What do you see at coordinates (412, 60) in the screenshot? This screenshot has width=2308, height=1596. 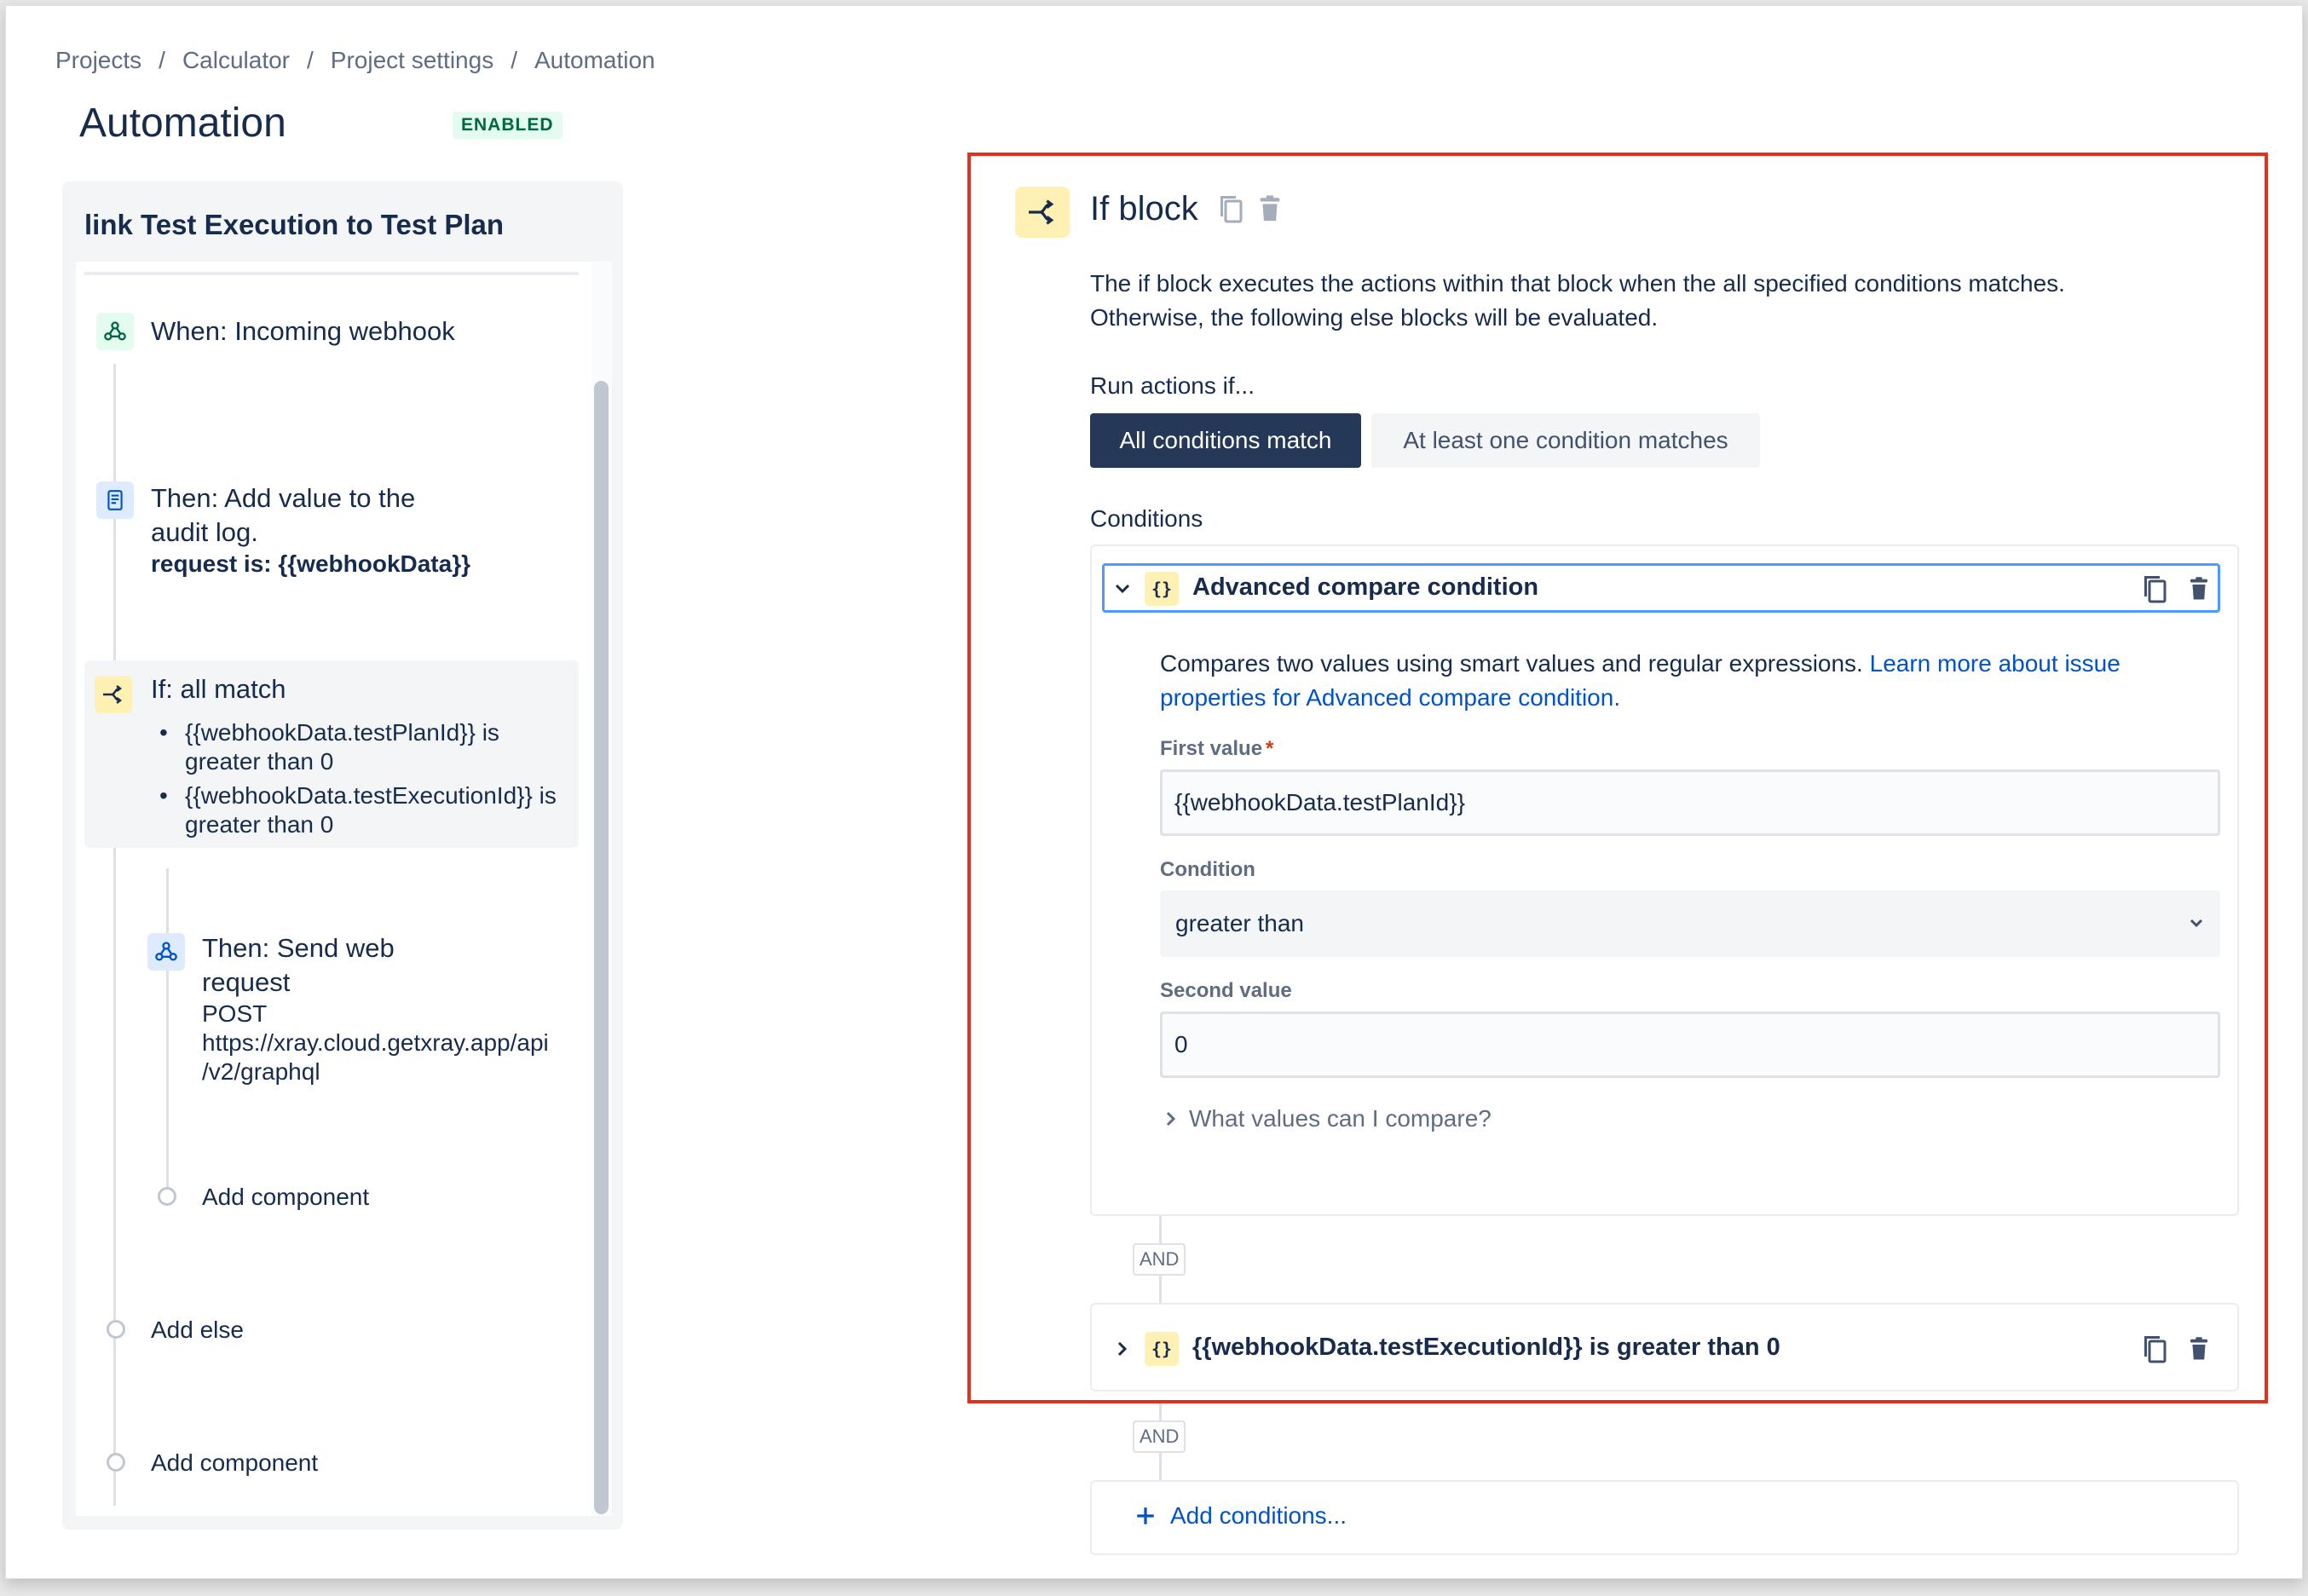 I see `breadcrumb-project-settings: Project settings` at bounding box center [412, 60].